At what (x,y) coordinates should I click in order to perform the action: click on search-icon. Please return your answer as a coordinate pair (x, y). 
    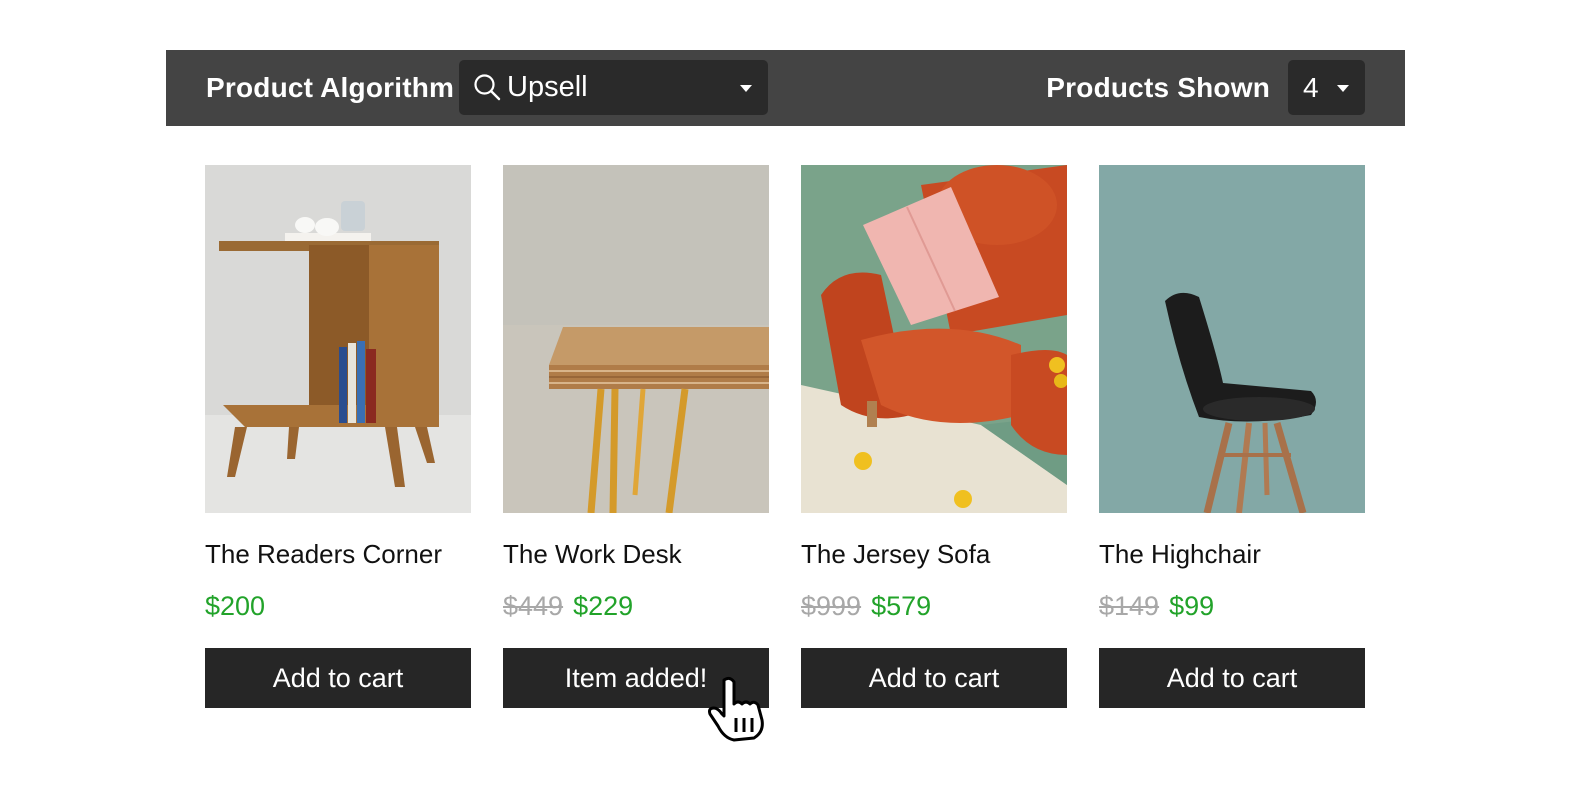
    Looking at the image, I should click on (487, 87).